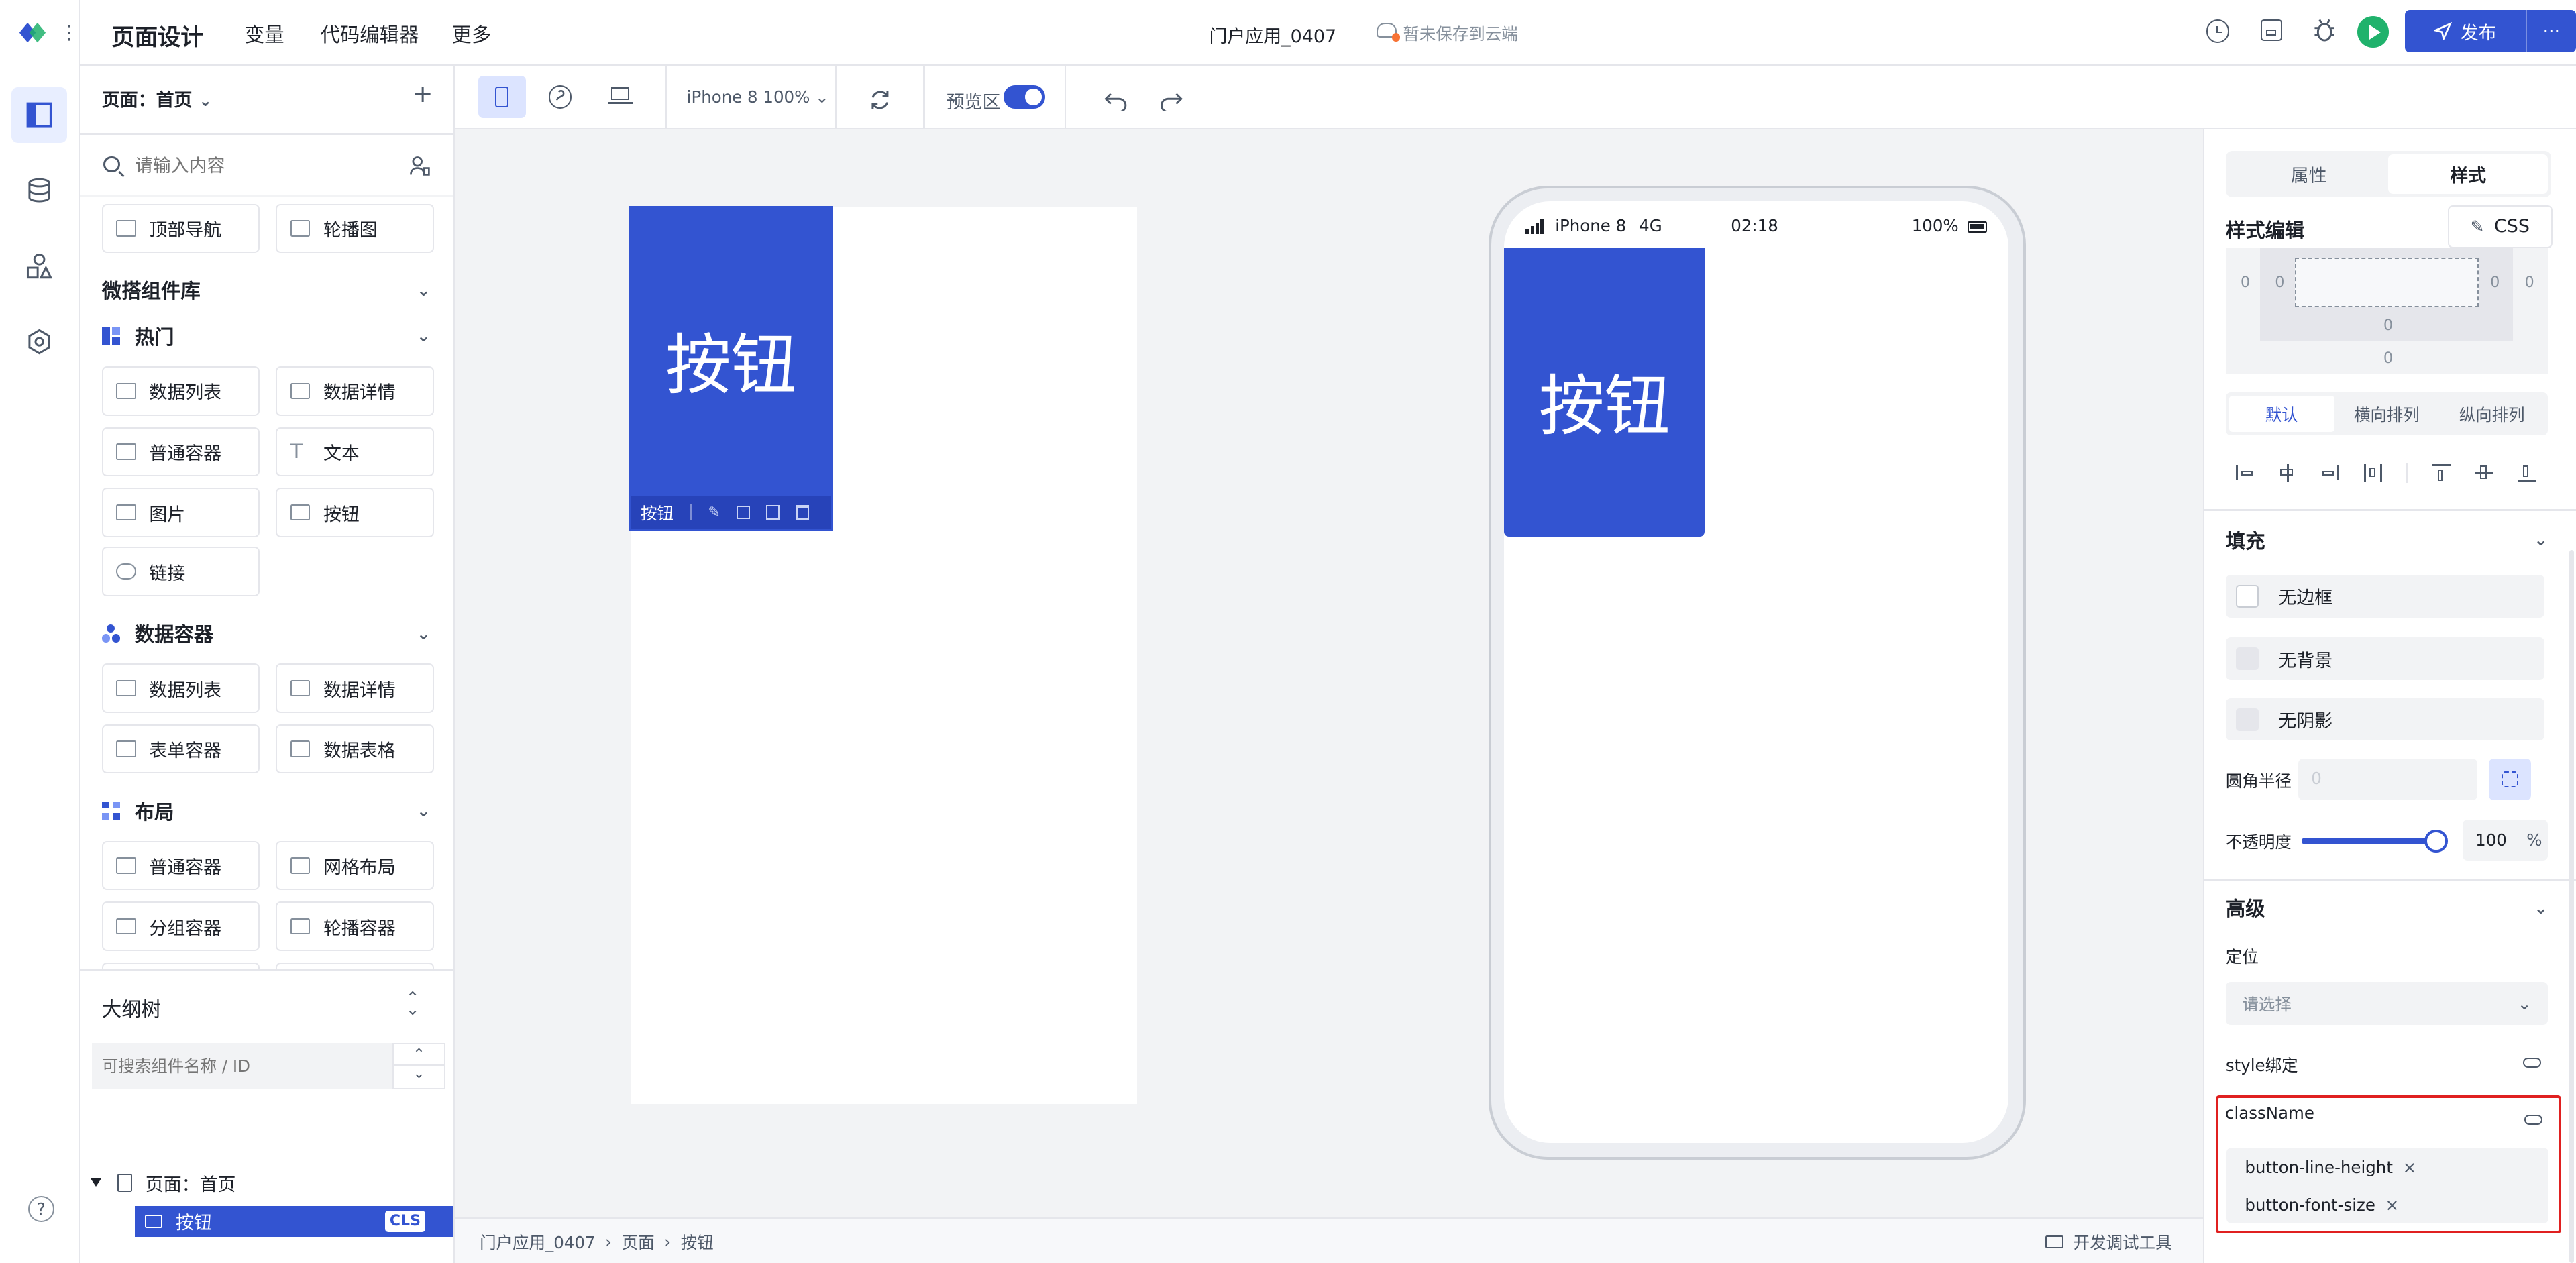 The height and width of the screenshot is (1263, 2576). I want to click on background-setting: 无背景, so click(2385, 658).